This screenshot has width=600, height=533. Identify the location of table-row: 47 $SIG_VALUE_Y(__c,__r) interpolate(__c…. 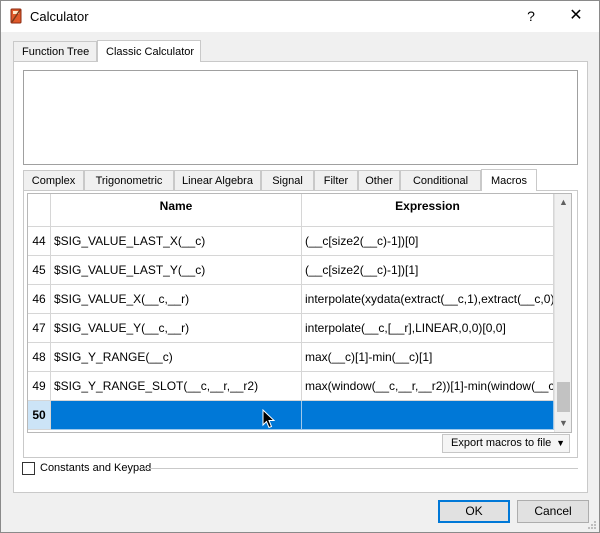
(291, 328).